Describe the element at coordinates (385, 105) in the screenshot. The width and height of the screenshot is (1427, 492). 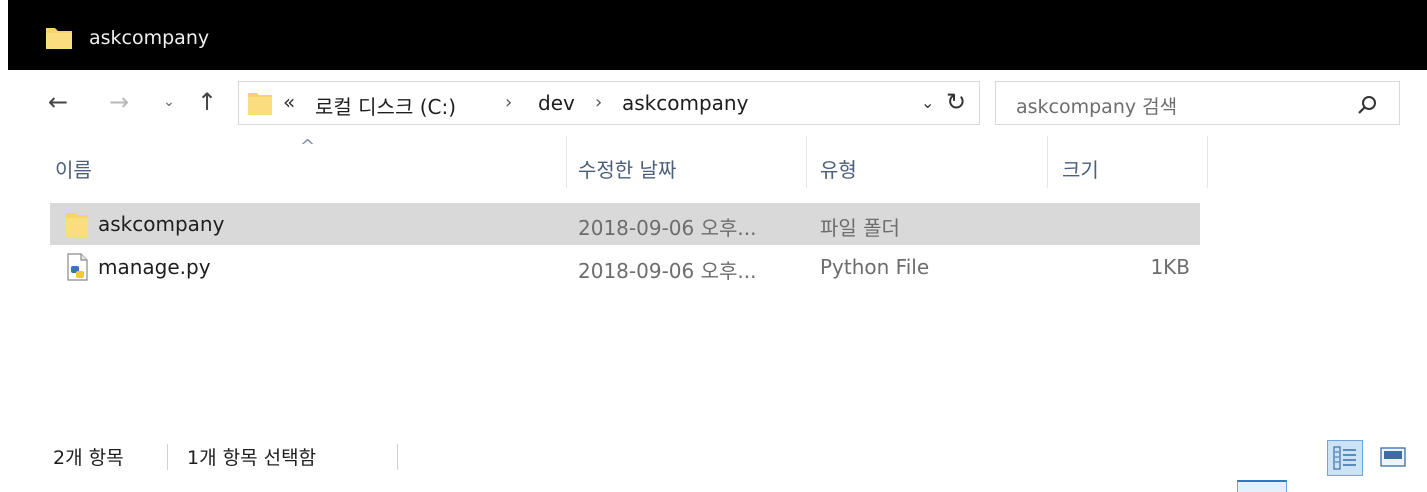
I see `breadcrumb-local-disk: 로컬 디스크 (C:)` at that location.